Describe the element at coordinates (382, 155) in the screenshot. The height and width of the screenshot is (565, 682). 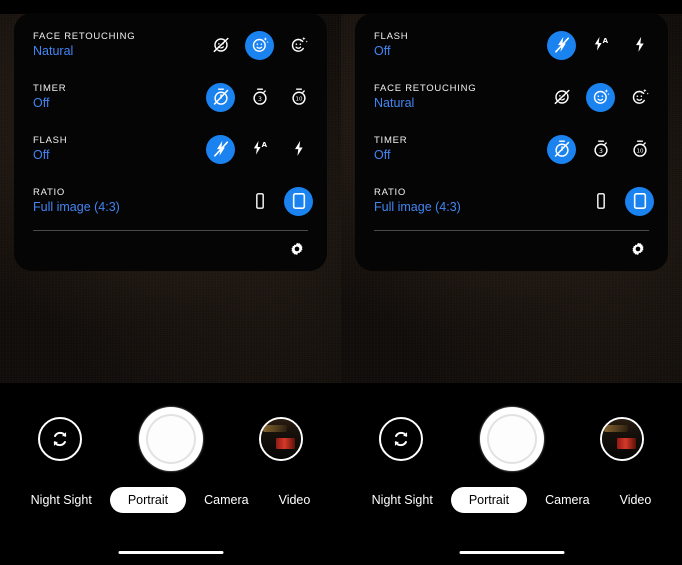
I see `setting-row-timer-value: Off` at that location.